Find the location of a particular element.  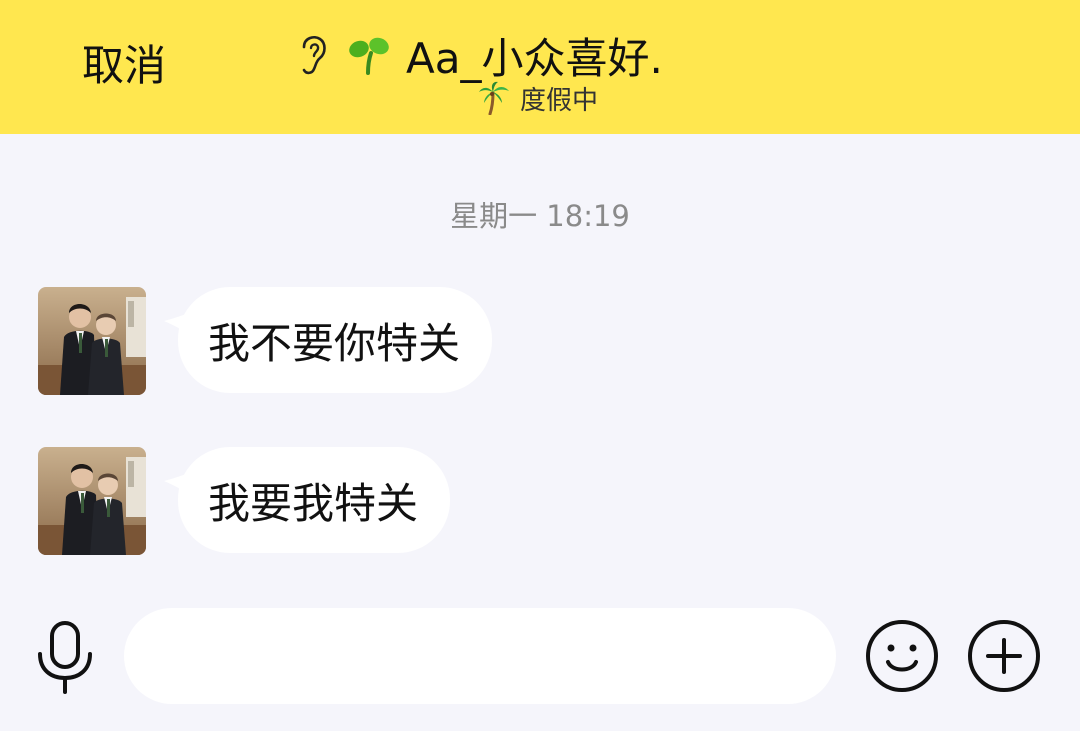

message-input is located at coordinates (480, 656).